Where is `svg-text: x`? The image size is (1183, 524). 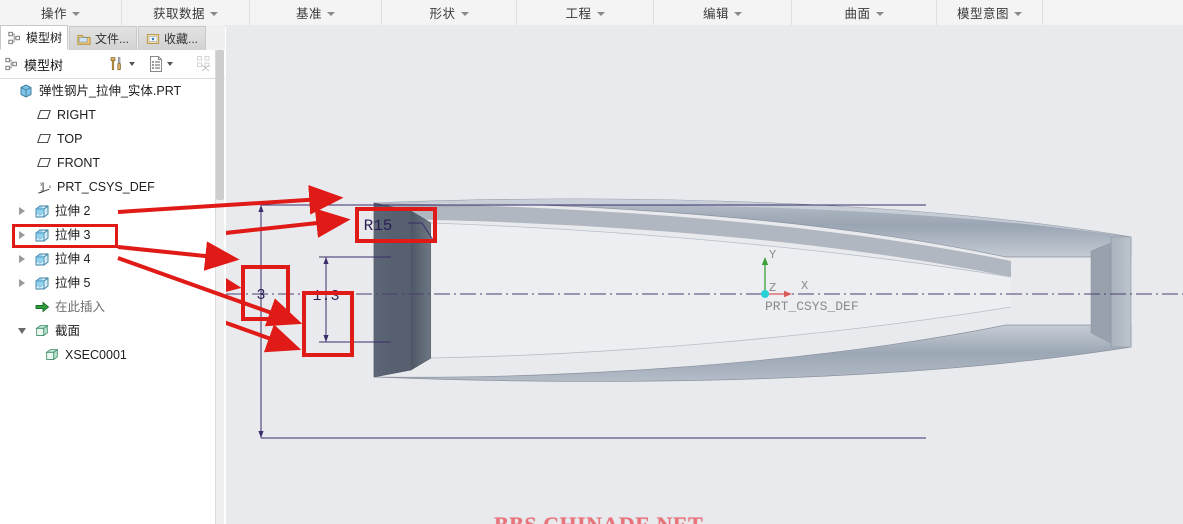
svg-text: x is located at coordinates (49, 187).